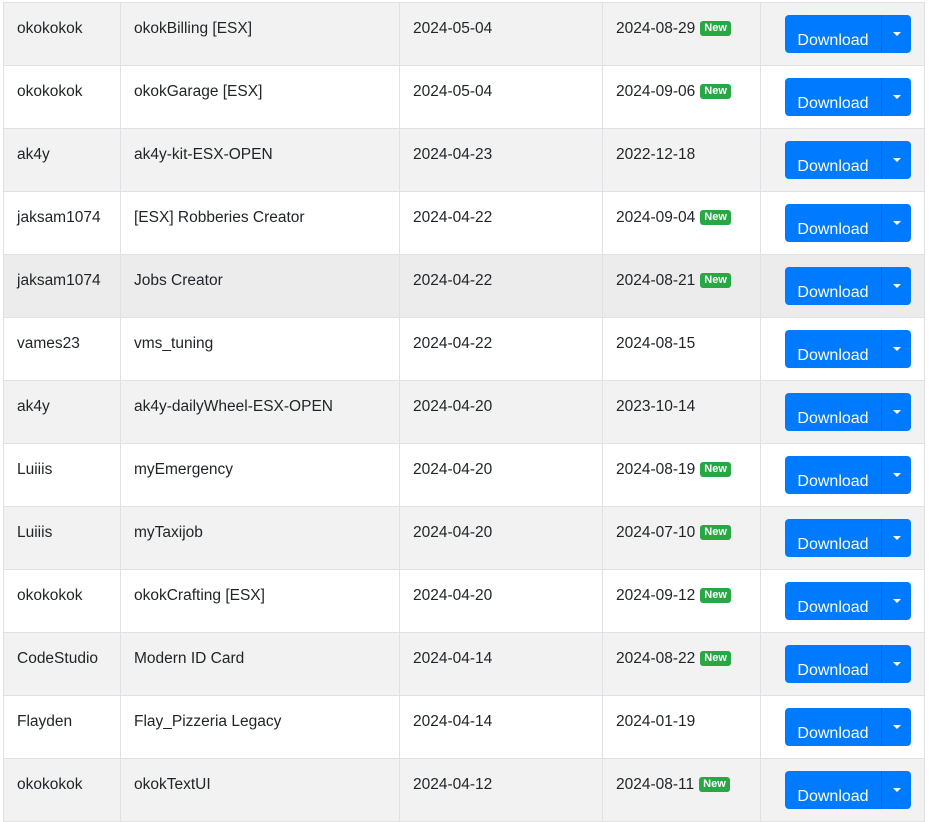 The image size is (942, 822). I want to click on added-date-cell: 2024-04-22, so click(501, 223).